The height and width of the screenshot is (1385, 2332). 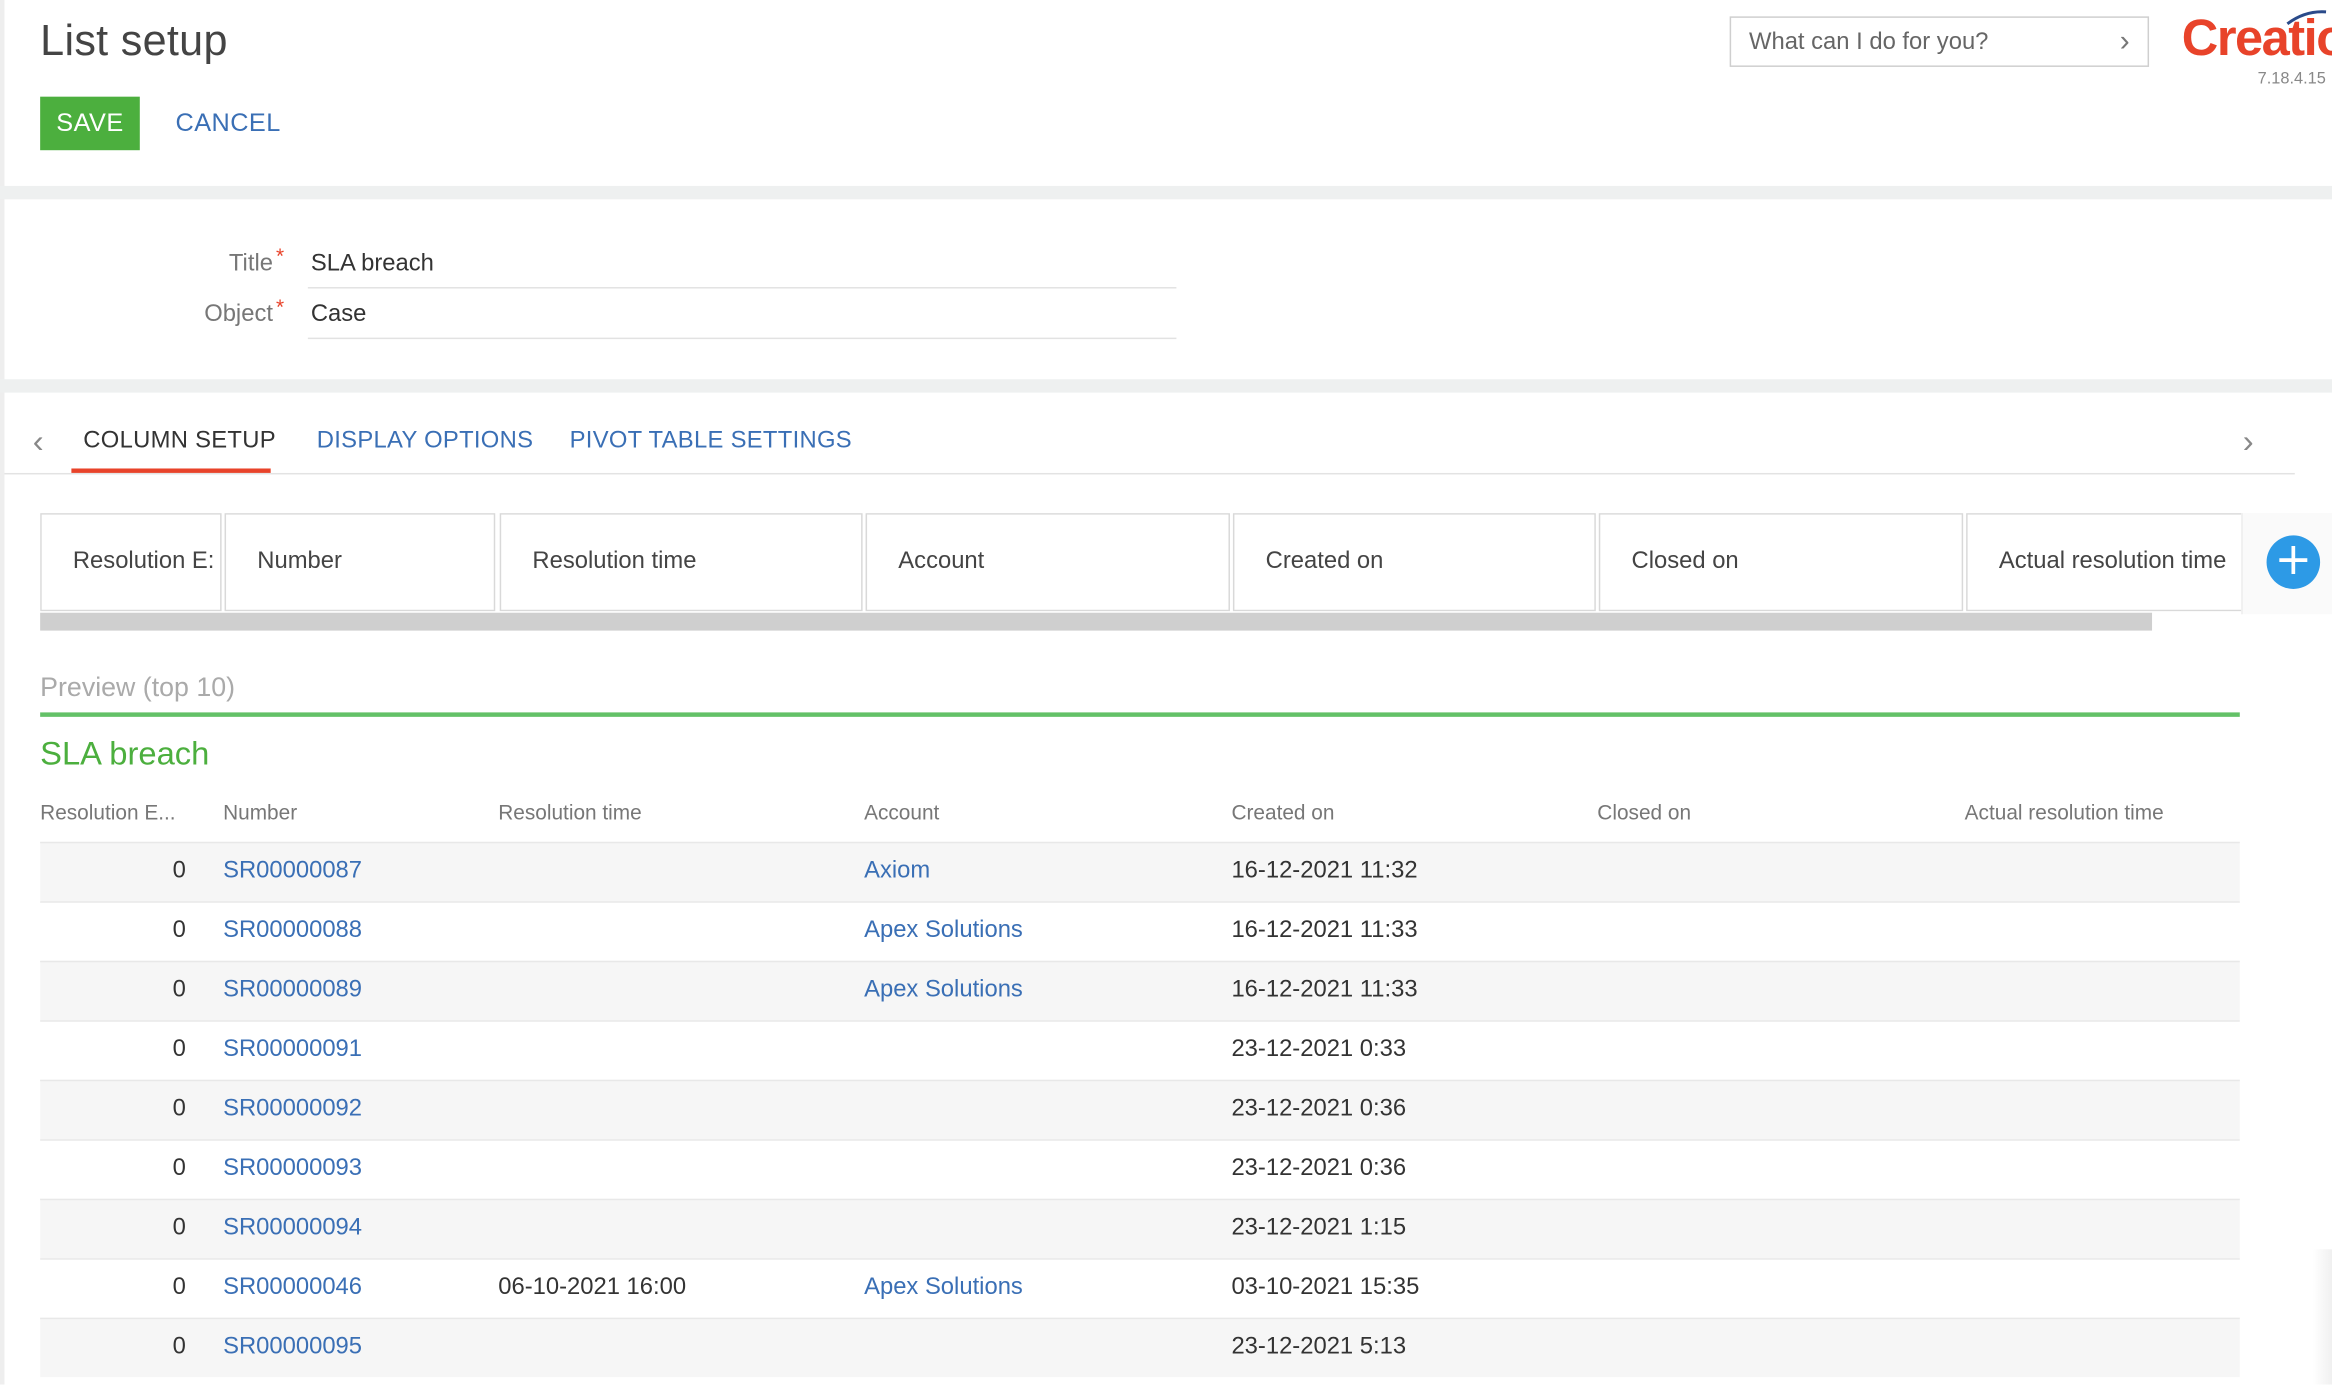 What do you see at coordinates (681, 562) in the screenshot?
I see `column-card-resolution-time: Resolution time` at bounding box center [681, 562].